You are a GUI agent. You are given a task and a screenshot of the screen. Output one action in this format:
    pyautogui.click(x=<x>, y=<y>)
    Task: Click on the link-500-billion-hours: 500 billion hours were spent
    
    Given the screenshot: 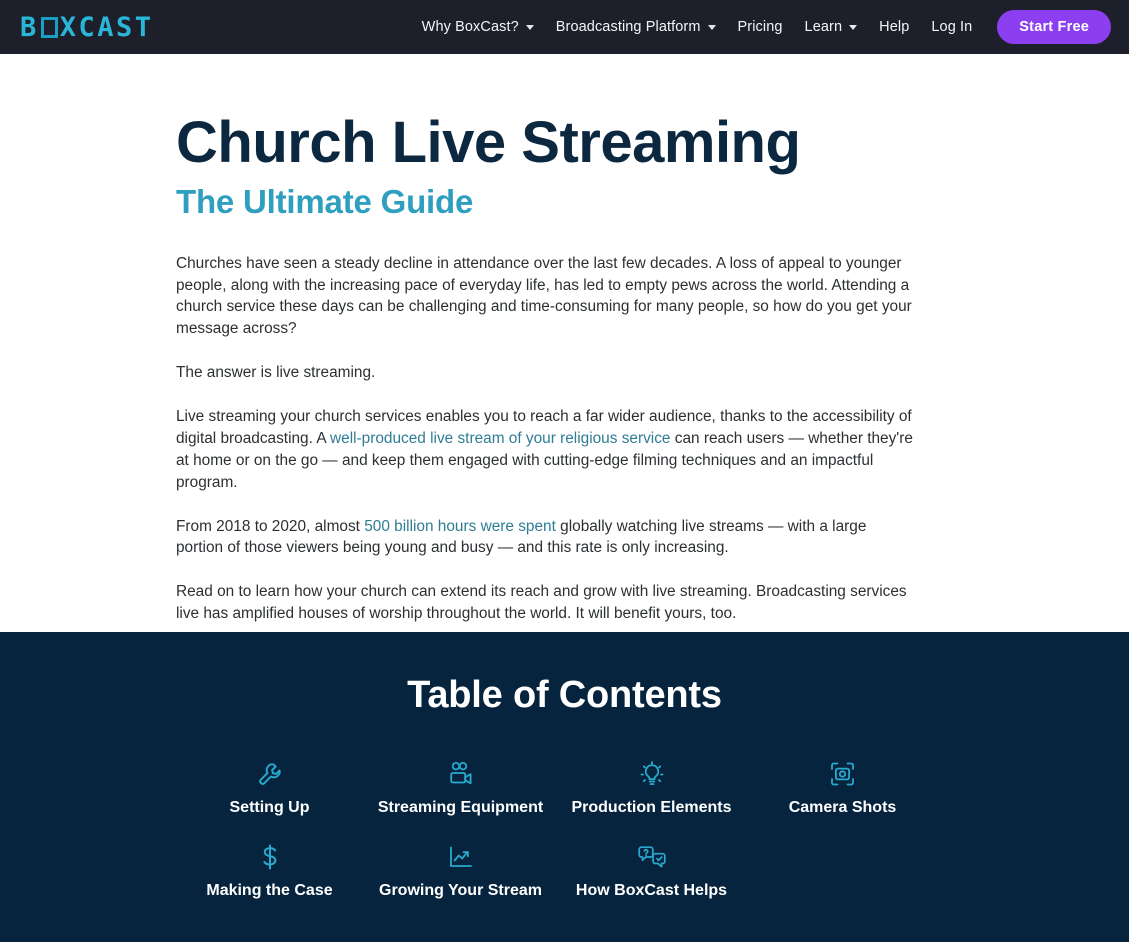 What is the action you would take?
    pyautogui.click(x=460, y=526)
    